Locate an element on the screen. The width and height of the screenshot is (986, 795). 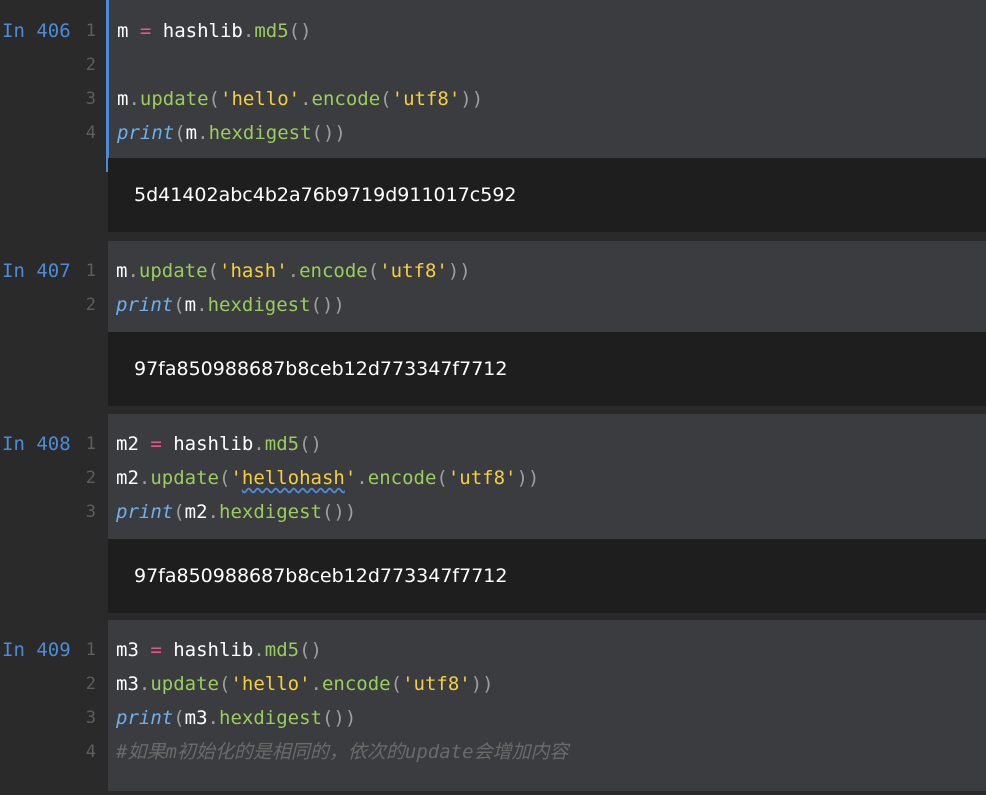
code-line: m3 = hashlib.md5() is located at coordinates (547, 650).